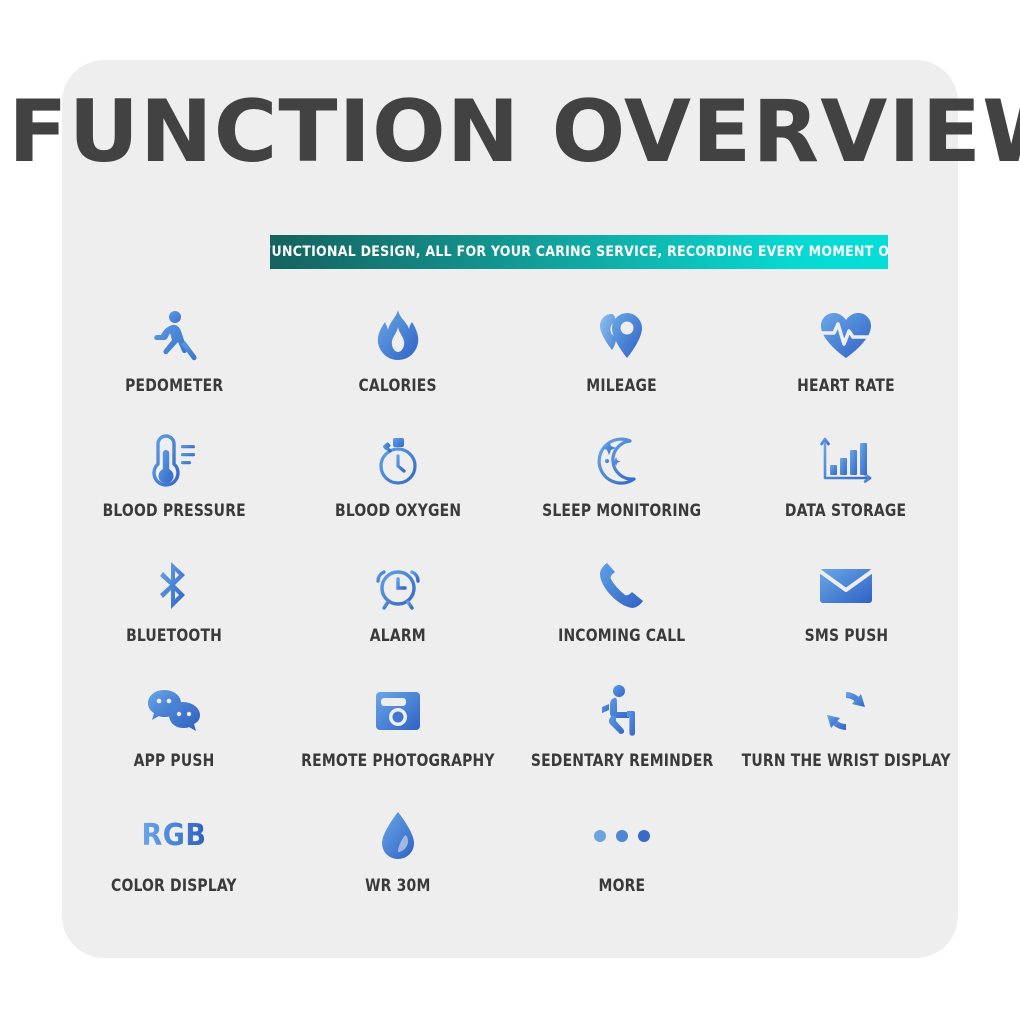  What do you see at coordinates (174, 885) in the screenshot?
I see `feature-label: COLOR DISPLAY` at bounding box center [174, 885].